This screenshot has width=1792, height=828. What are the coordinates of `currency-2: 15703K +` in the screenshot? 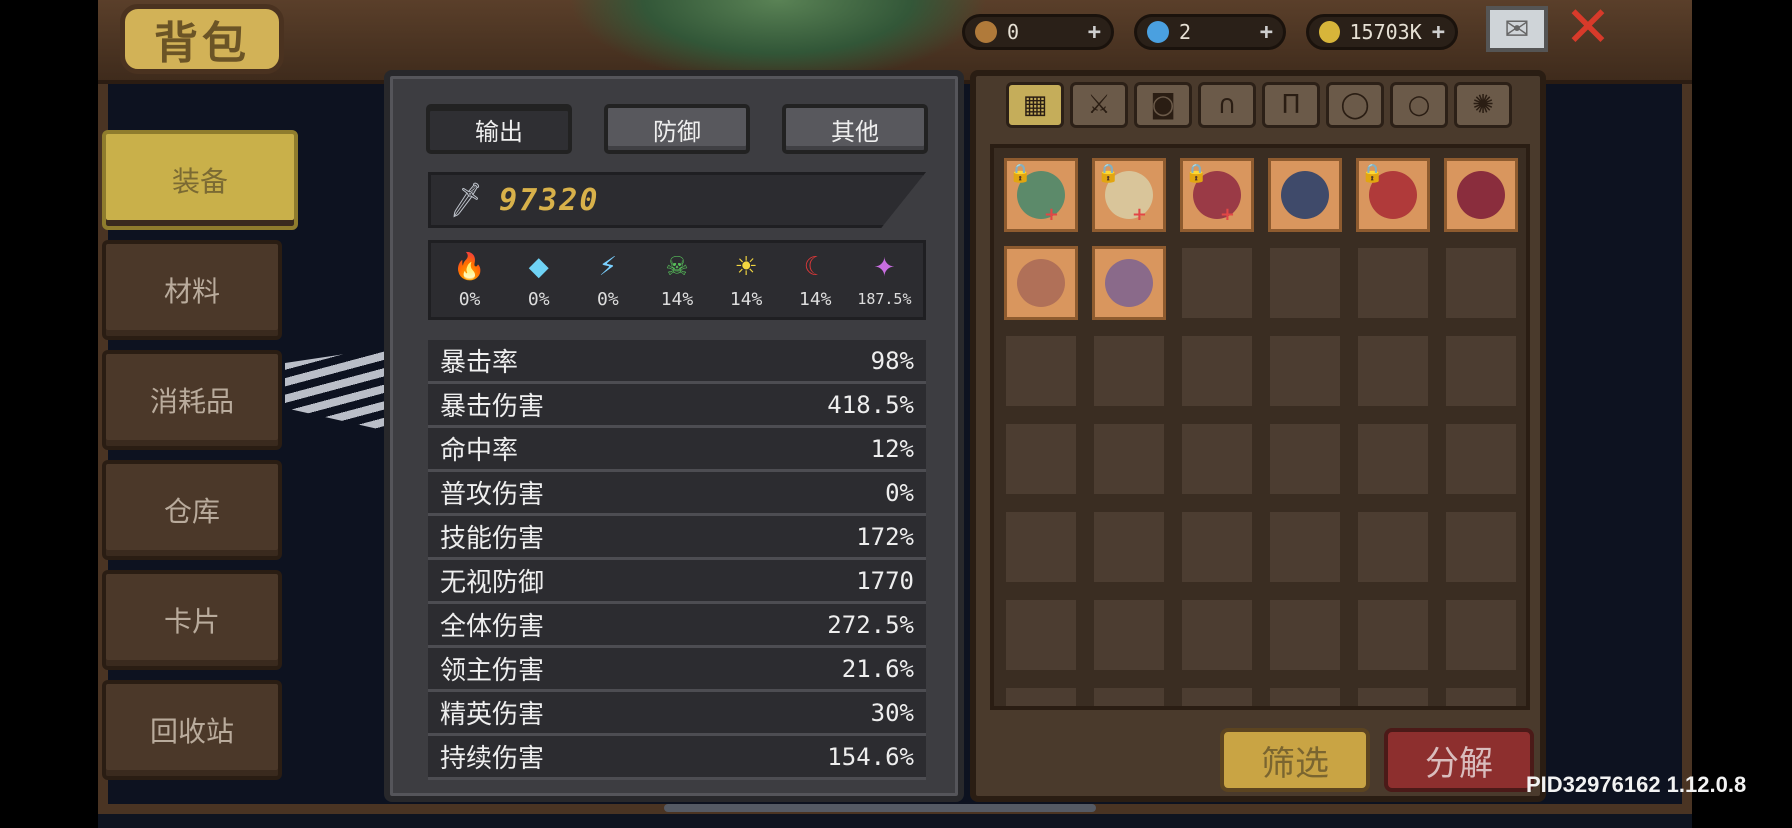 It's located at (1382, 32).